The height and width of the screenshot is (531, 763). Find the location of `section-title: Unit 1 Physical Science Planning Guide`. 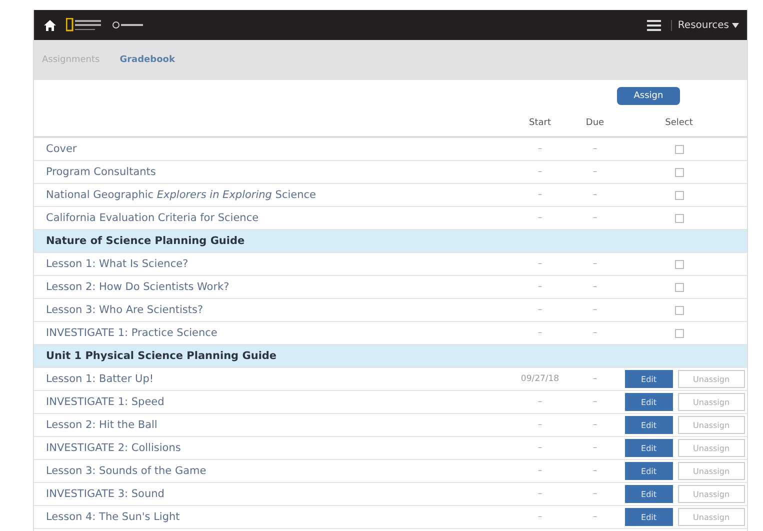

section-title: Unit 1 Physical Science Planning Guide is located at coordinates (162, 356).